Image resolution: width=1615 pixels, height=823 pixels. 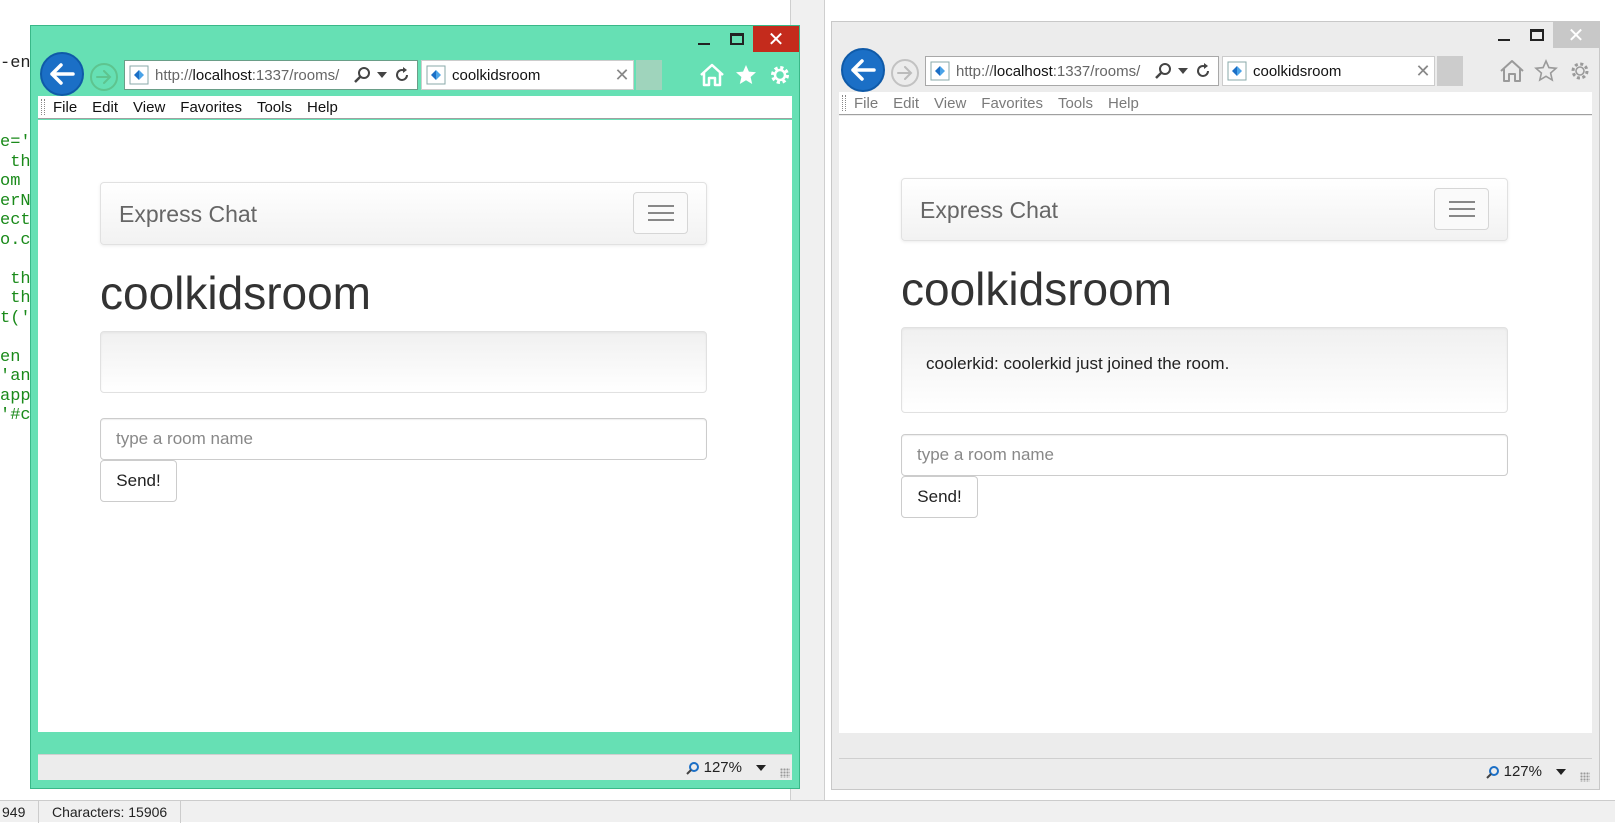 What do you see at coordinates (15, 376) in the screenshot?
I see `code-line: 'an` at bounding box center [15, 376].